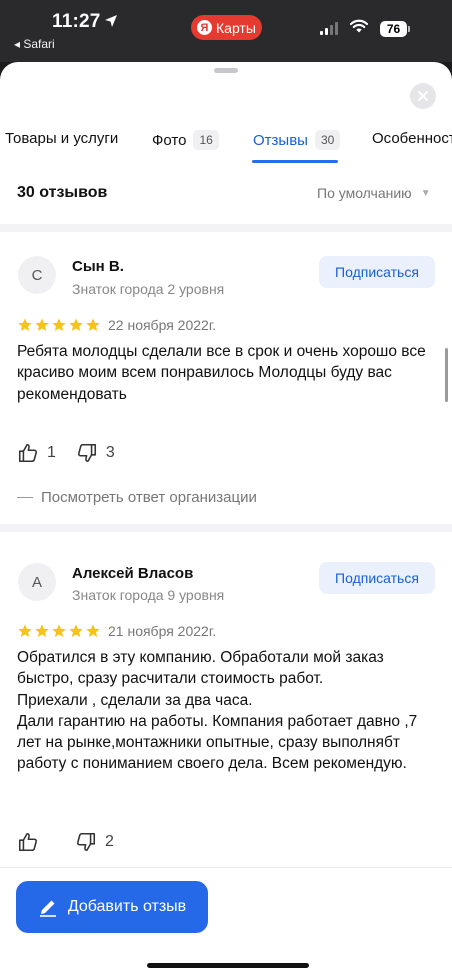 The image size is (452, 978). Describe the element at coordinates (109, 841) in the screenshot. I see `dislike-count: 2` at that location.